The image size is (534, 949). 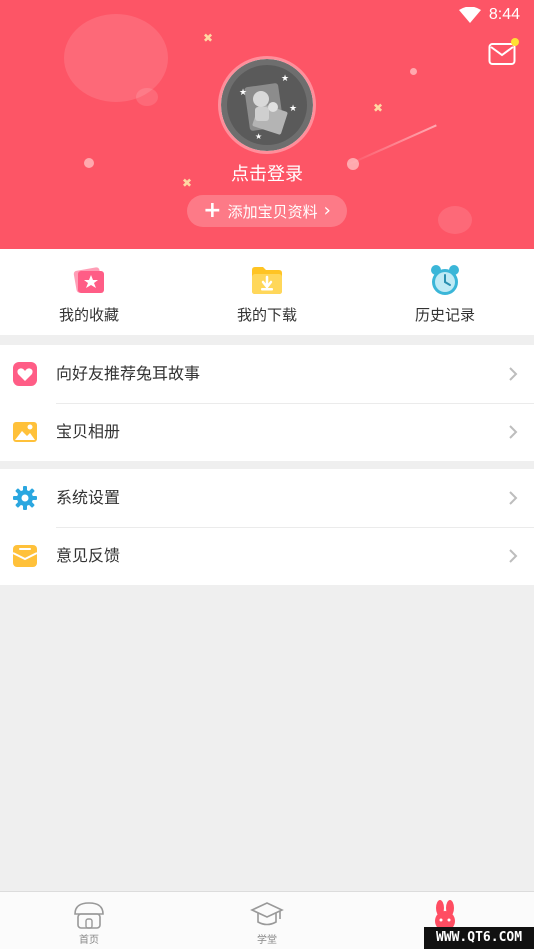 What do you see at coordinates (25, 556) in the screenshot?
I see `feedback-icon` at bounding box center [25, 556].